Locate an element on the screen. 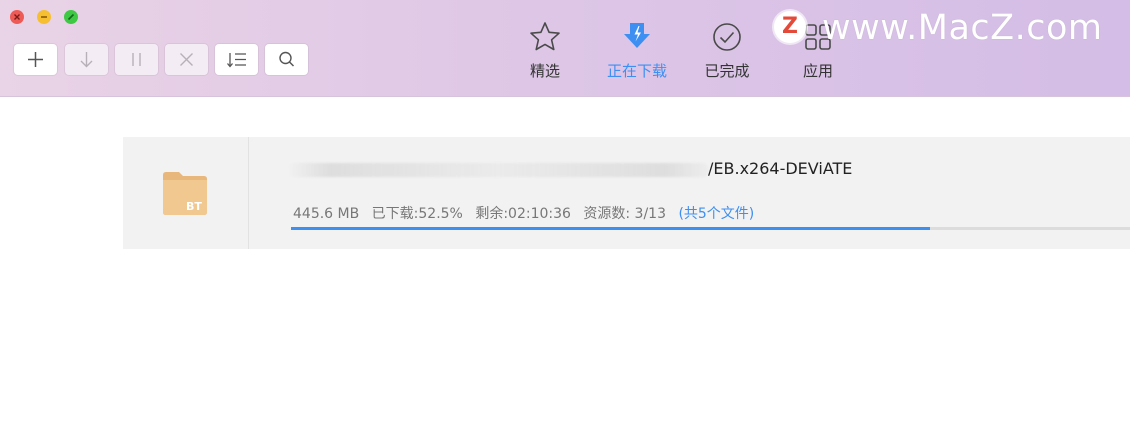 The height and width of the screenshot is (444, 1130). bt-folder-label: BT is located at coordinates (194, 206).